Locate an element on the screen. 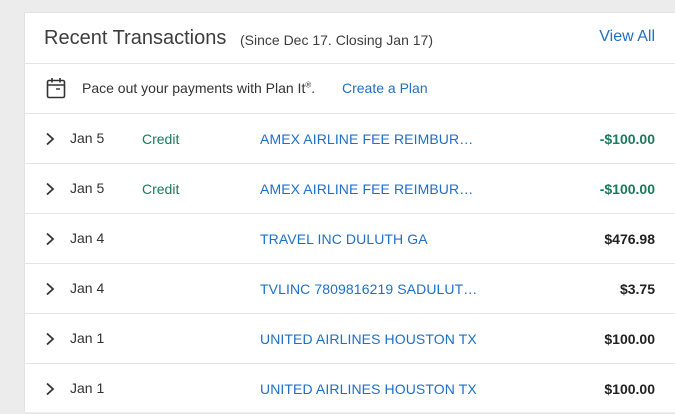 This screenshot has height=414, width=675. plan-it-message: Pace out your payments with Plan It®. is located at coordinates (198, 88).